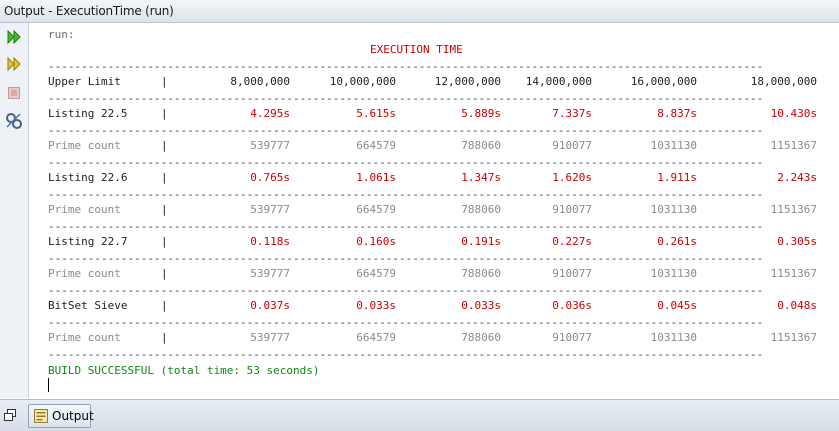  I want to click on time-cell: 5.615s, so click(376, 113).